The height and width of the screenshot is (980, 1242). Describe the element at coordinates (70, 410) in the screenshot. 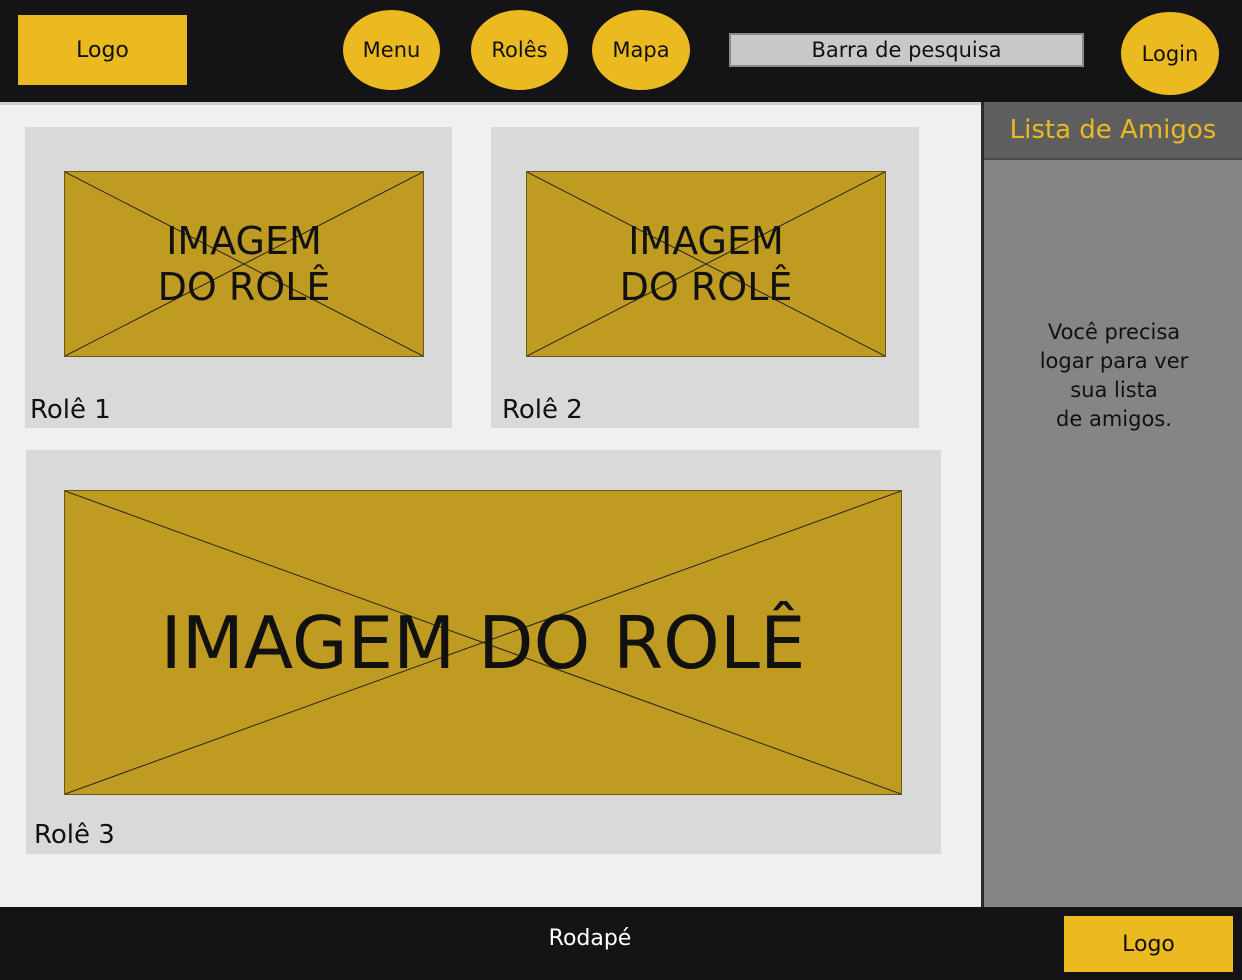

I see `role-card-title: Rolê 1` at that location.